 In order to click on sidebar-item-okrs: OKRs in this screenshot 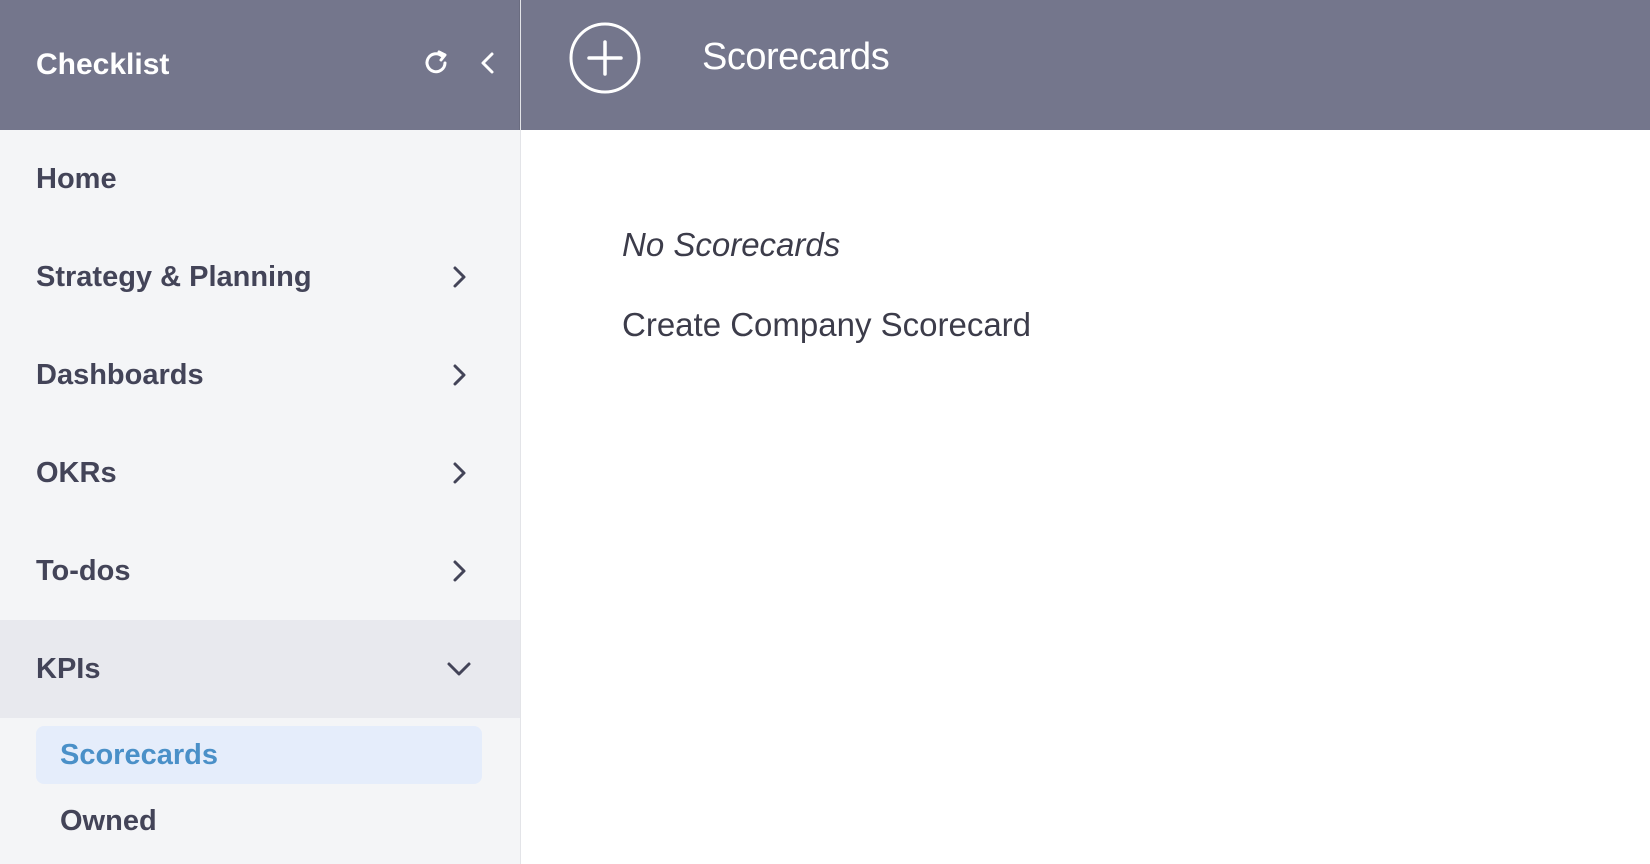, I will do `click(260, 473)`.